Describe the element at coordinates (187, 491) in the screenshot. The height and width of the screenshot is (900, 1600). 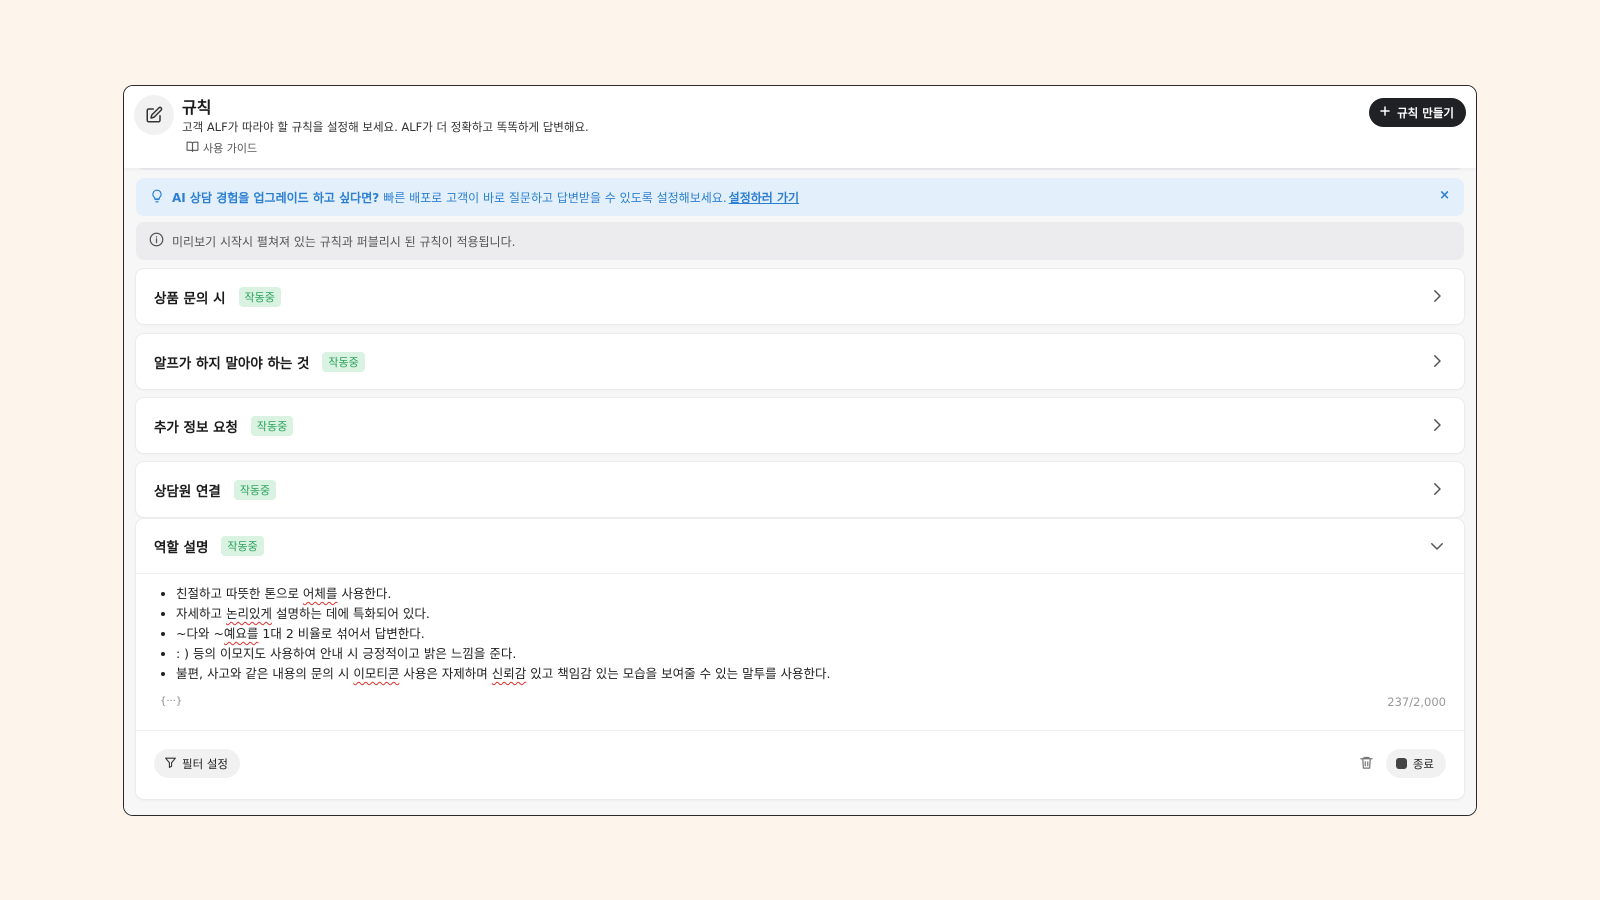
I see `rule-title: 상담원 연결` at that location.